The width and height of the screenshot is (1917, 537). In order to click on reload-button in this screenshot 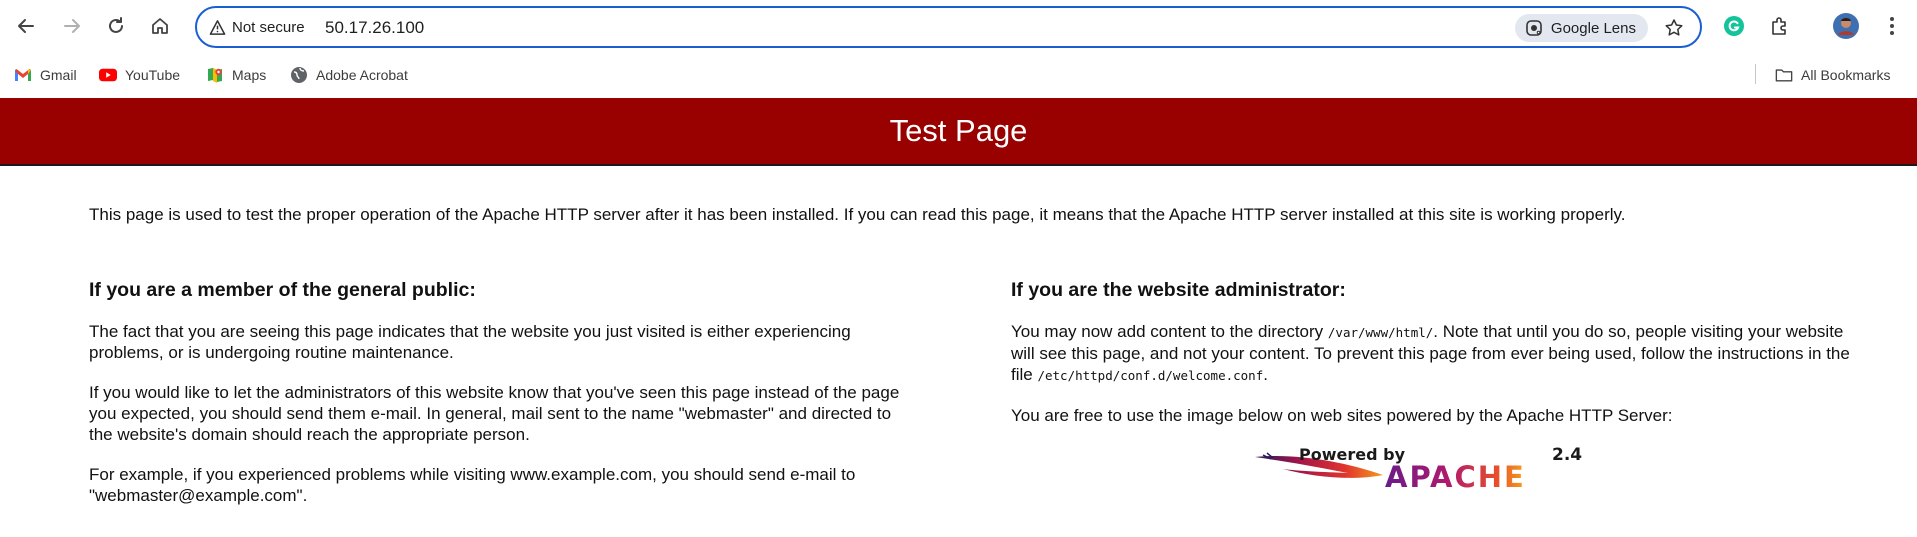, I will do `click(116, 26)`.